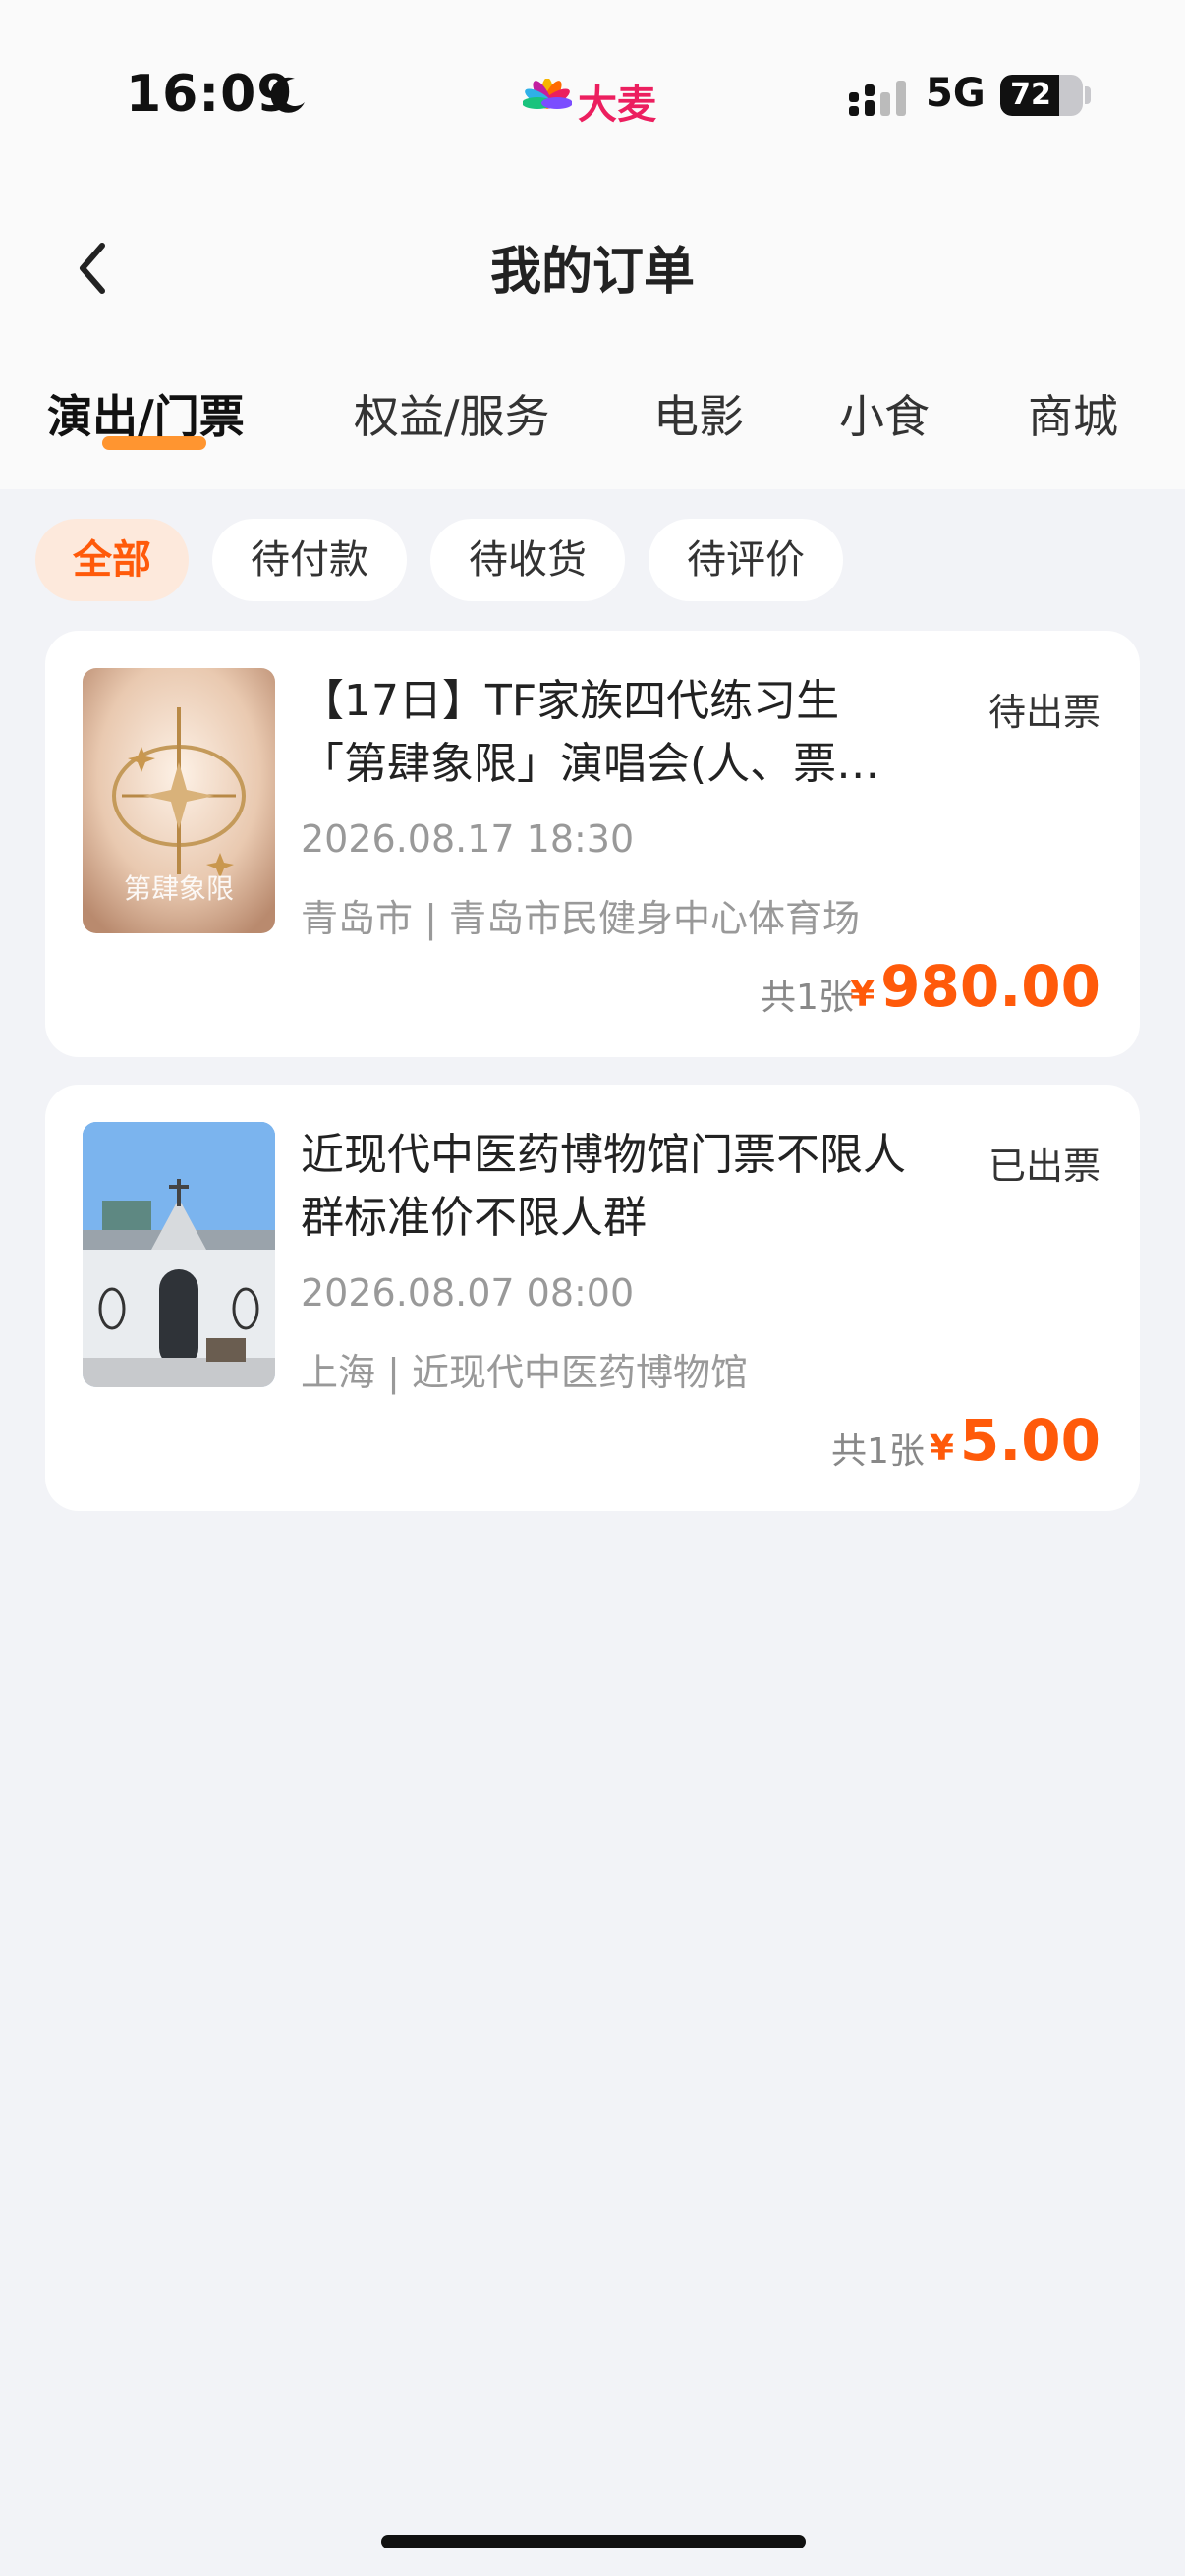 This screenshot has width=1185, height=2576. I want to click on moon-icon, so click(288, 95).